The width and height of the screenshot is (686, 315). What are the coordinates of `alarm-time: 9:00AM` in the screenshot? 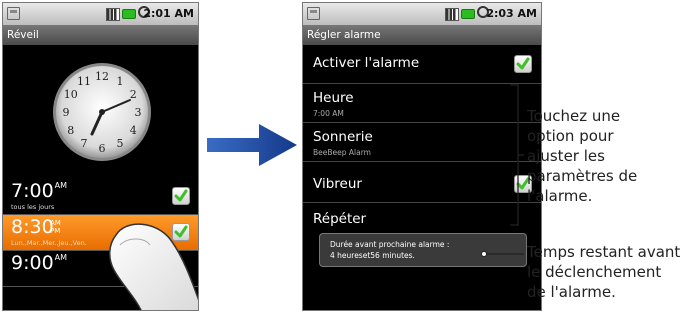 It's located at (39, 263).